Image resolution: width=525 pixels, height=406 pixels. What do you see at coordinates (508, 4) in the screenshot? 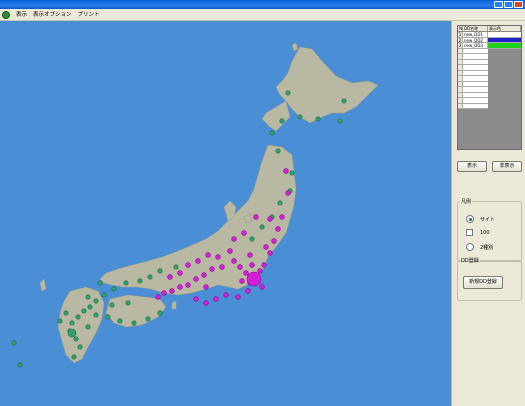
I see `maximize-button` at bounding box center [508, 4].